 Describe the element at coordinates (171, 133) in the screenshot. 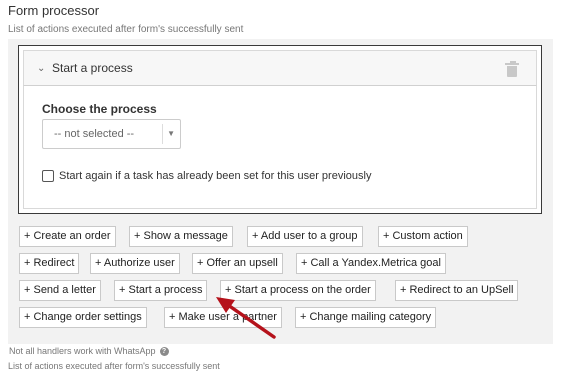

I see `dropdown-arrow-icon: ▼` at that location.